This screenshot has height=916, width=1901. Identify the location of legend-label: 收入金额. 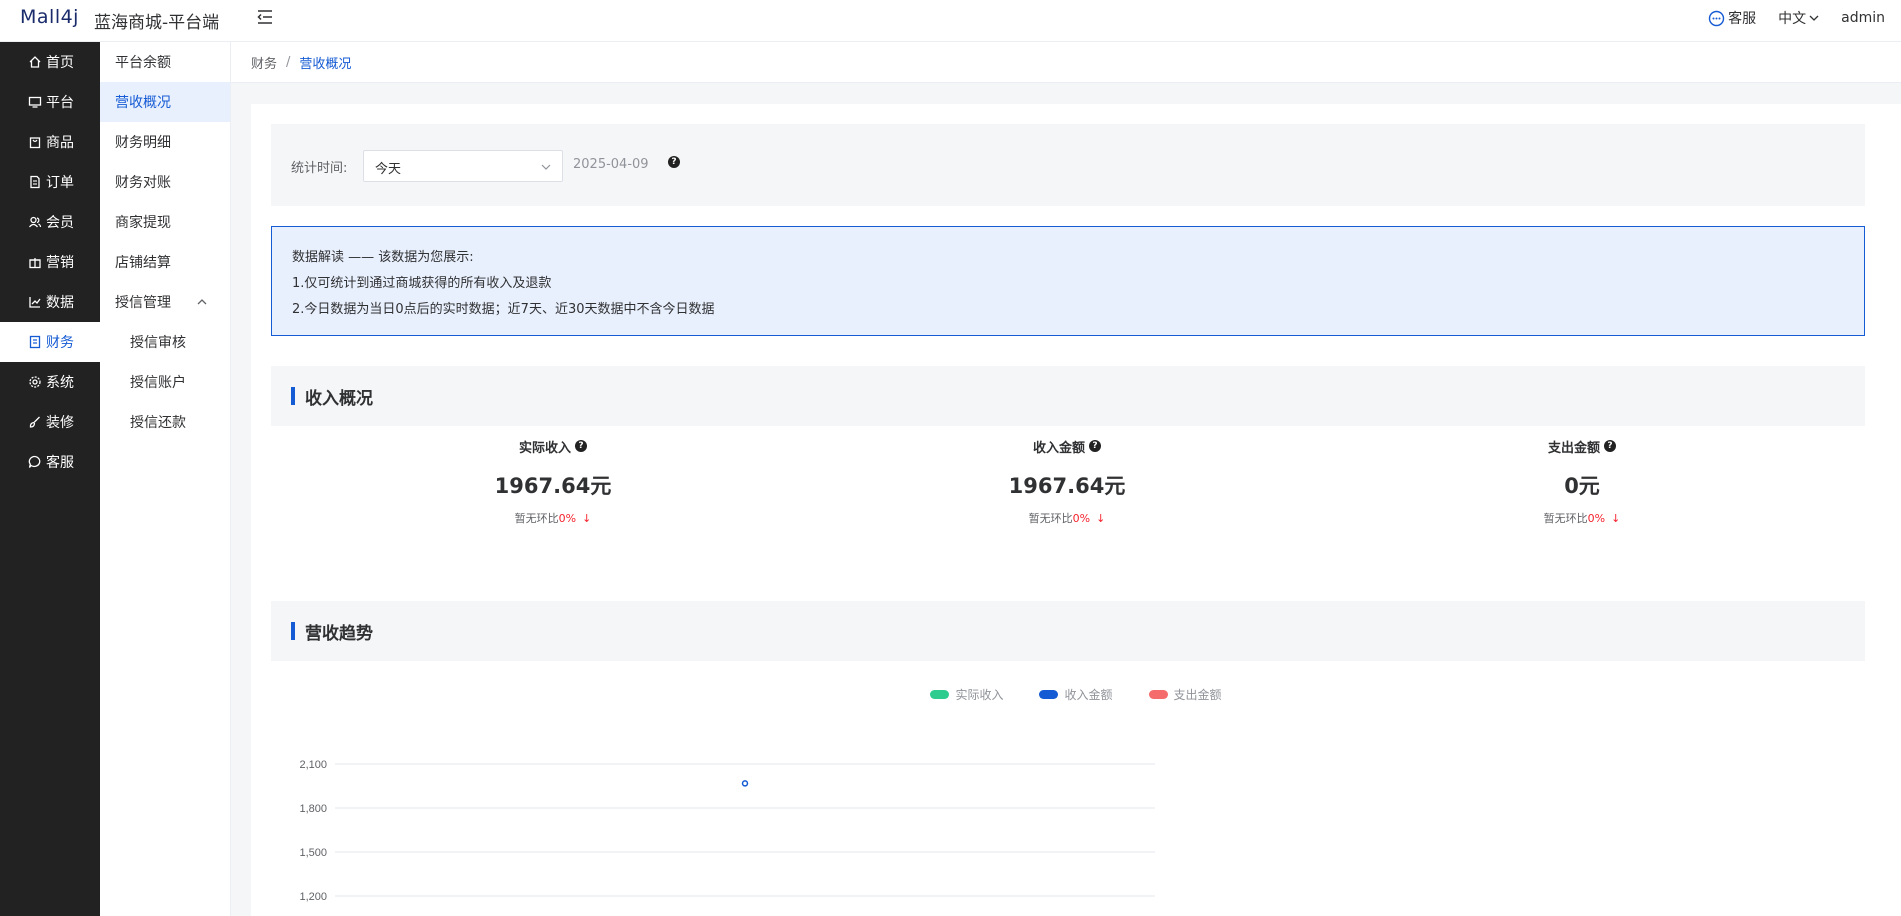
(1088, 694).